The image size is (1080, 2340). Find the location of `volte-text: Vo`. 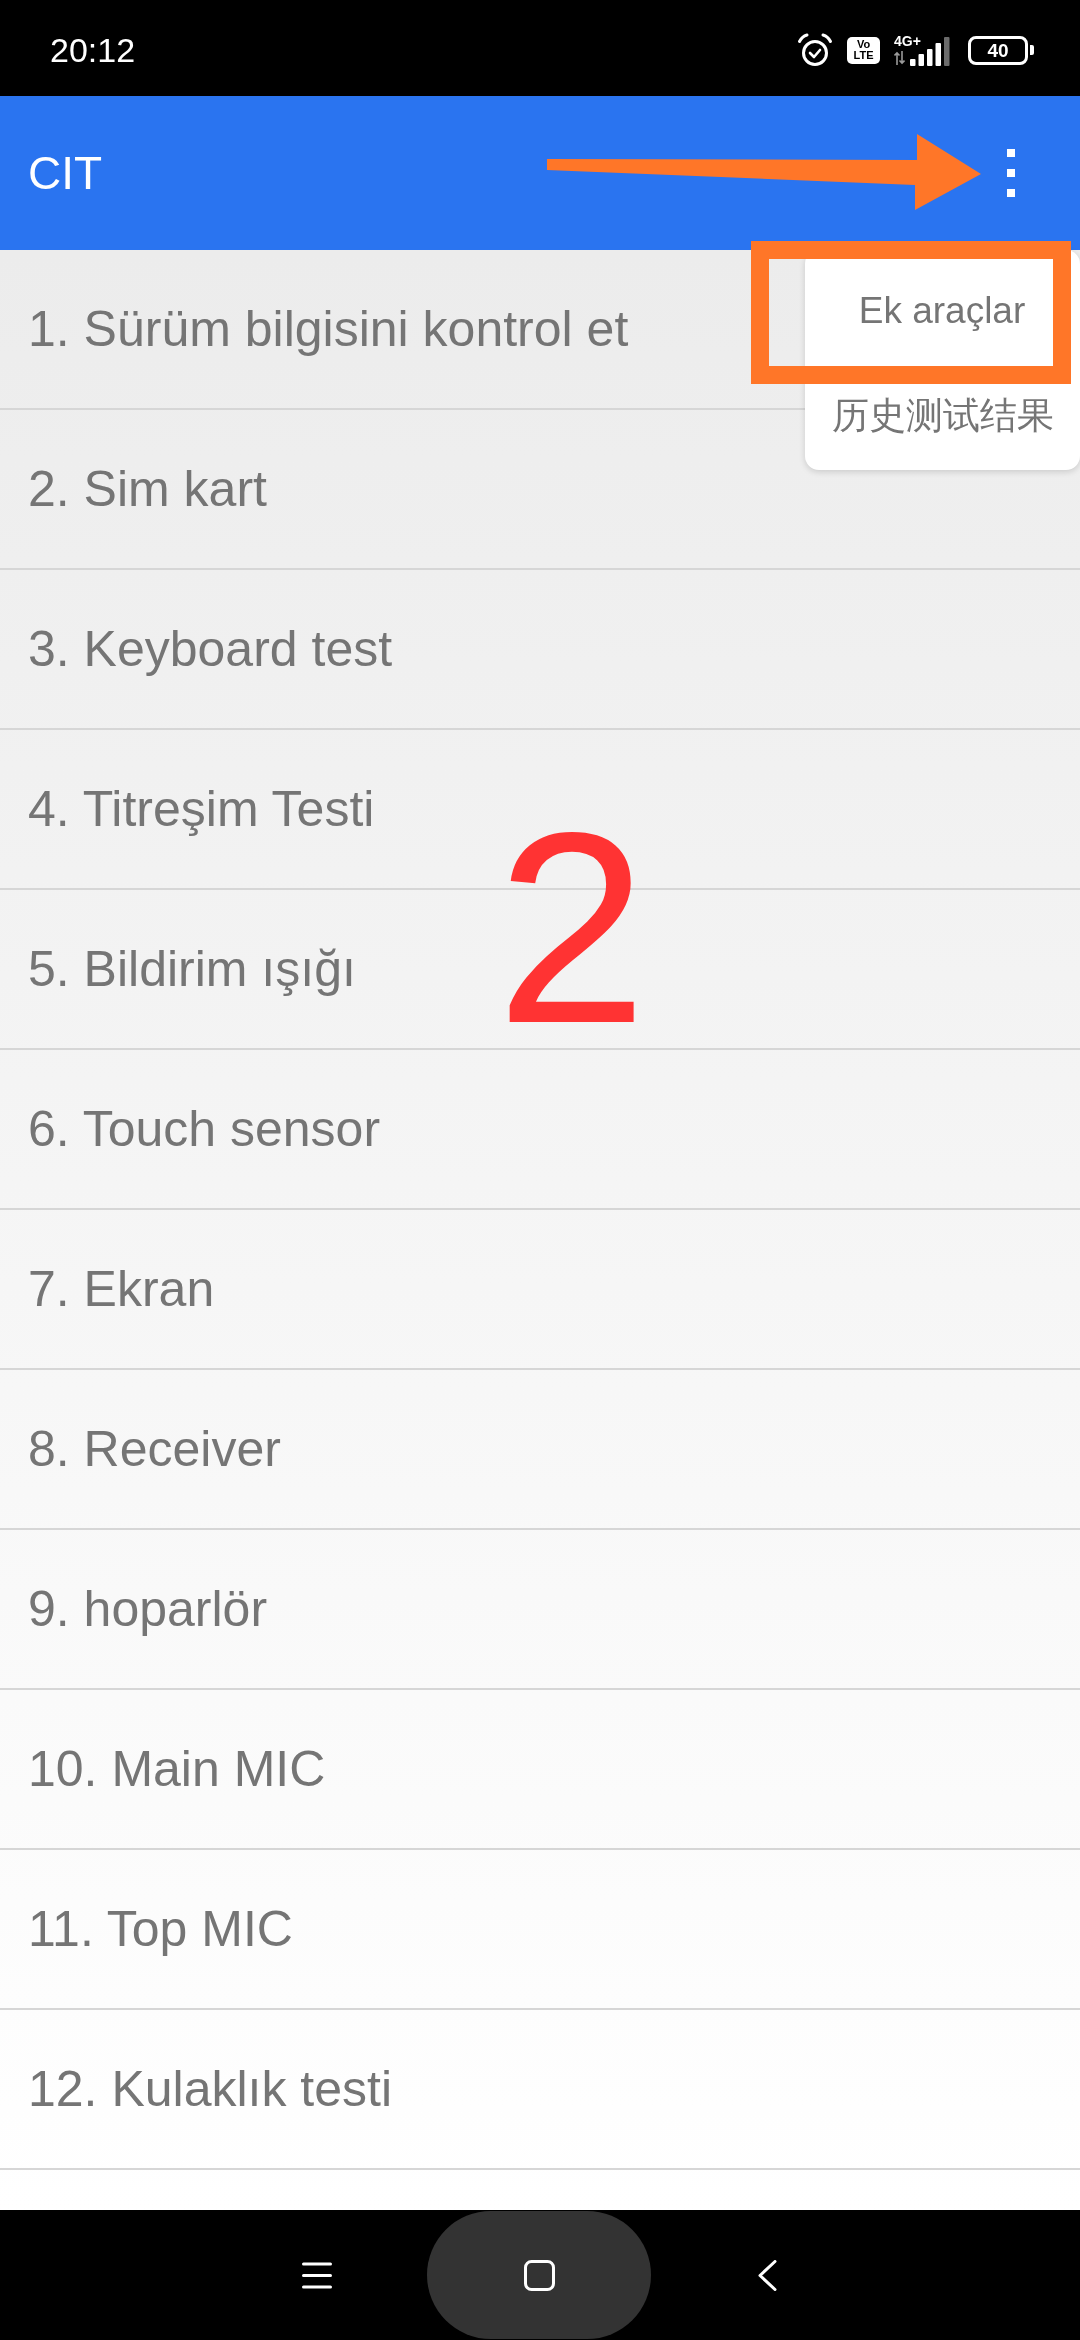

volte-text: Vo is located at coordinates (863, 44).